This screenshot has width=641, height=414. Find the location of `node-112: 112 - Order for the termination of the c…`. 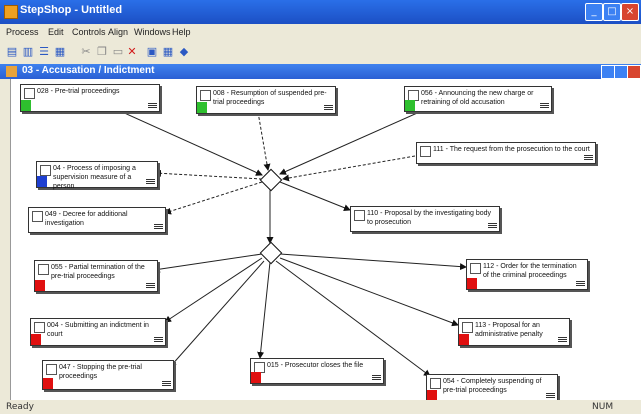

node-112: 112 - Order for the termination of the c… is located at coordinates (527, 274).